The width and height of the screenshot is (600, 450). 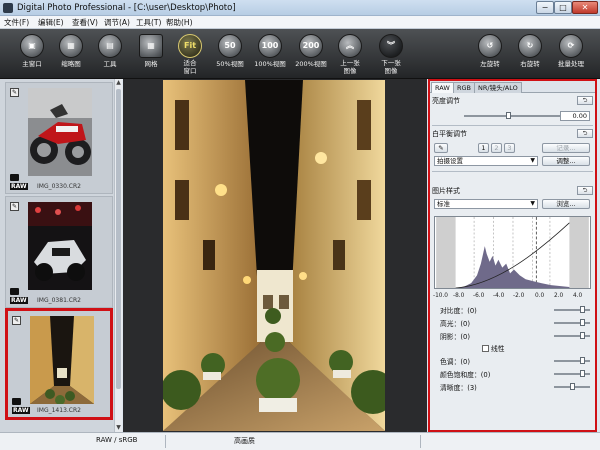 I want to click on tool-icon: ▤, so click(x=110, y=46).